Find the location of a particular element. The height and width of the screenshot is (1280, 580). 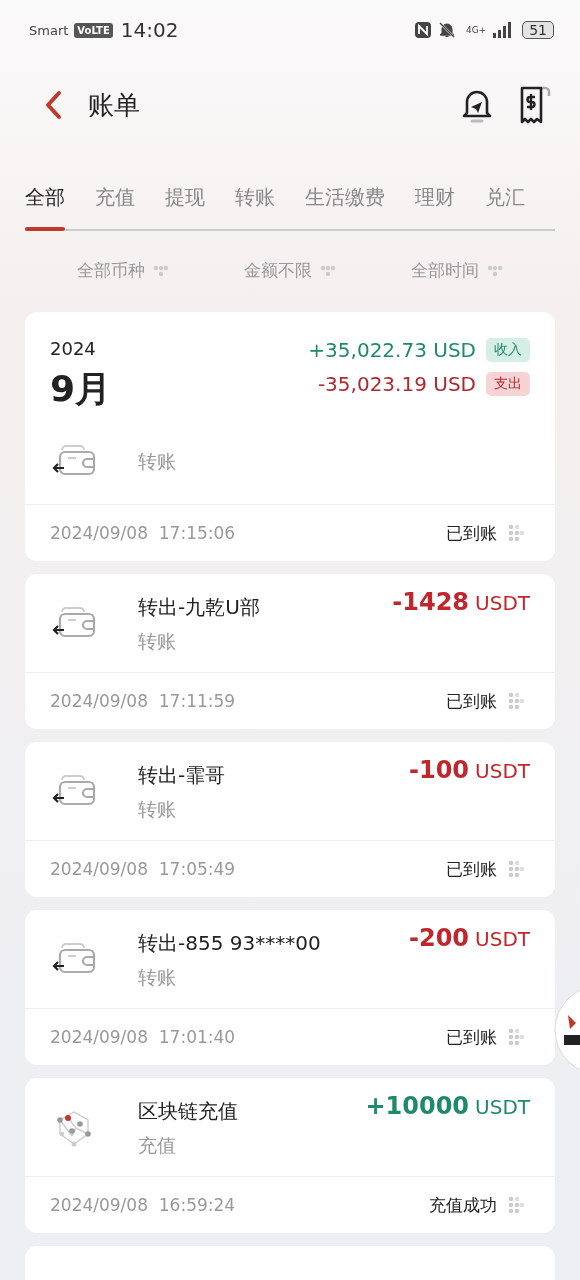

clock-time: 14:02 is located at coordinates (149, 30).